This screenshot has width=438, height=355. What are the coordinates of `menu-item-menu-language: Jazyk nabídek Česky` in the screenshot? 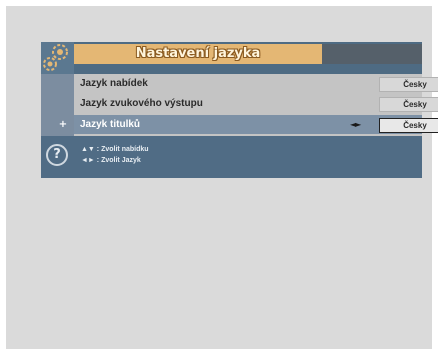 It's located at (256, 83).